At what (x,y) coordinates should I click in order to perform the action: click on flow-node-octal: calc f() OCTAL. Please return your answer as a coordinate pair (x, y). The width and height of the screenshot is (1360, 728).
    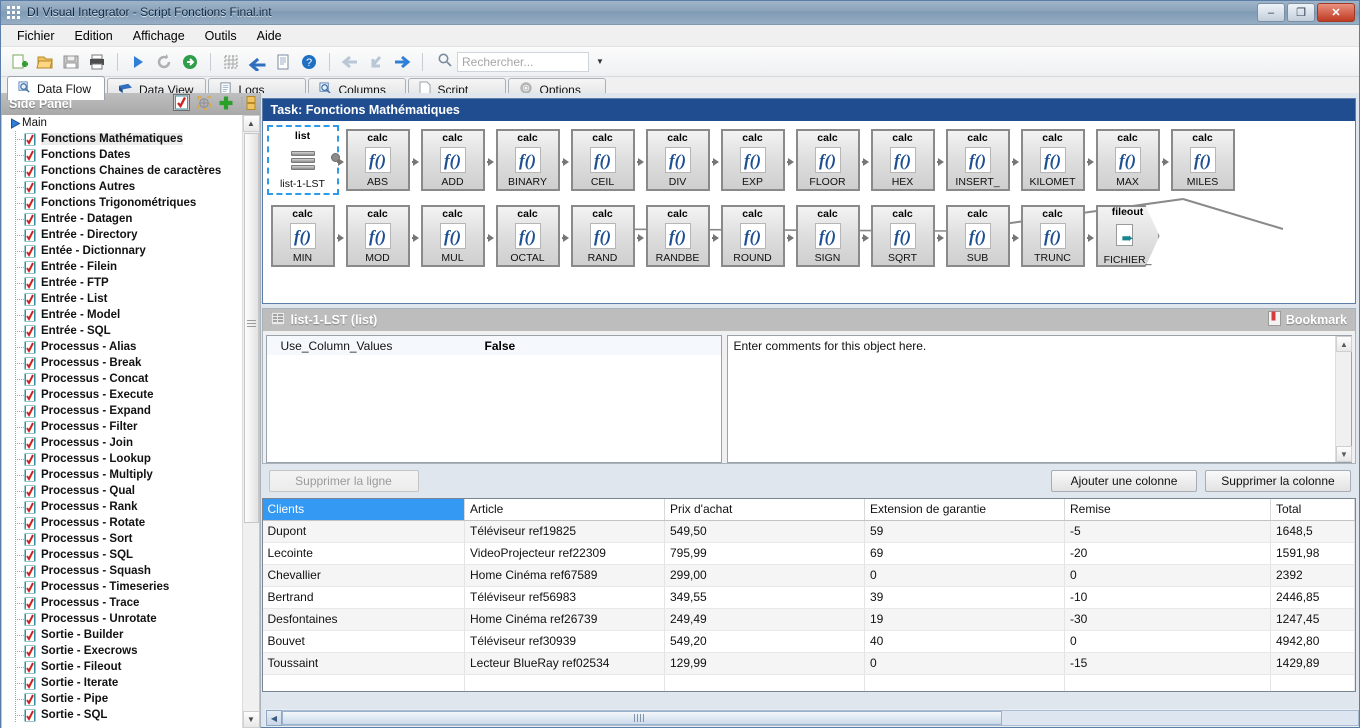
    Looking at the image, I should click on (527, 236).